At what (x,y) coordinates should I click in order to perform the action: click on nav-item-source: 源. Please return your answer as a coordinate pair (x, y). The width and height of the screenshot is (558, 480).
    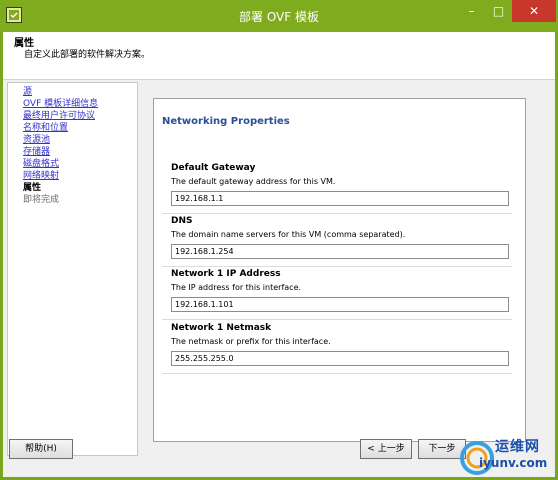
    Looking at the image, I should click on (80, 92).